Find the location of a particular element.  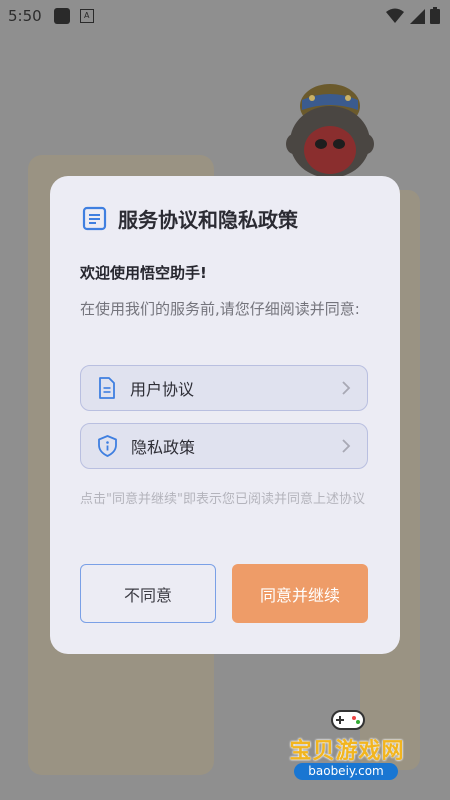

status-icons is located at coordinates (413, 15).